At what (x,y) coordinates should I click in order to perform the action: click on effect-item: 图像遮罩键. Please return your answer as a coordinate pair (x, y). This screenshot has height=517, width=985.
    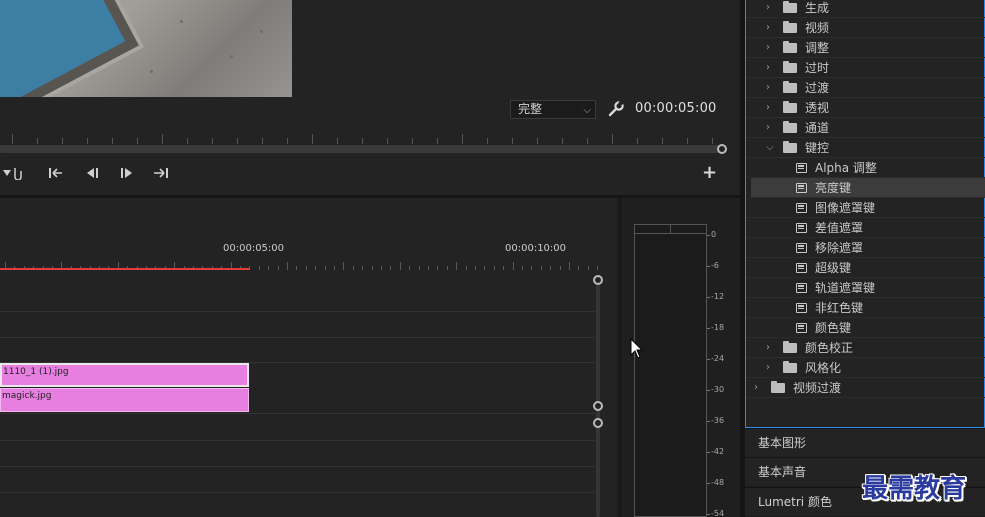
    Looking at the image, I should click on (865, 208).